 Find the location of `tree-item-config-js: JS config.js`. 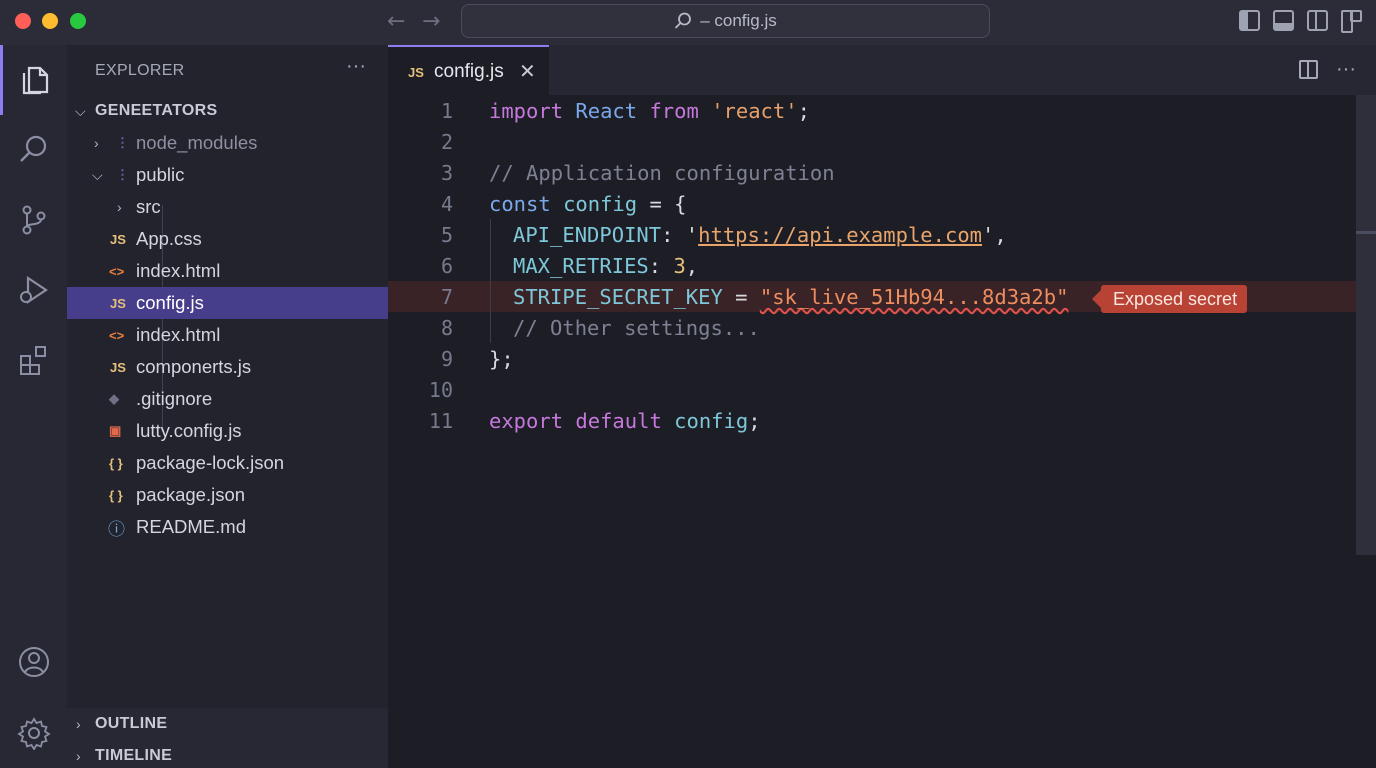

tree-item-config-js: JS config.js is located at coordinates (227, 303).